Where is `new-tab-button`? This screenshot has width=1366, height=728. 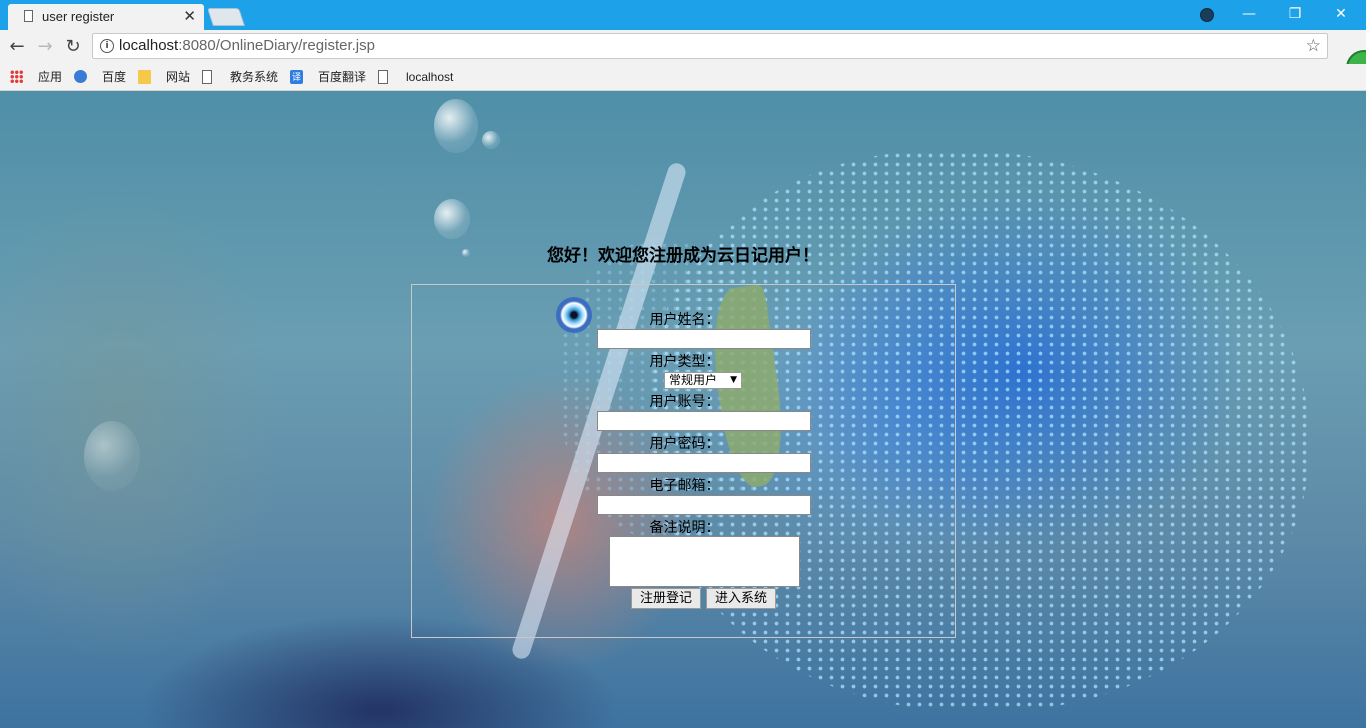
new-tab-button is located at coordinates (226, 17).